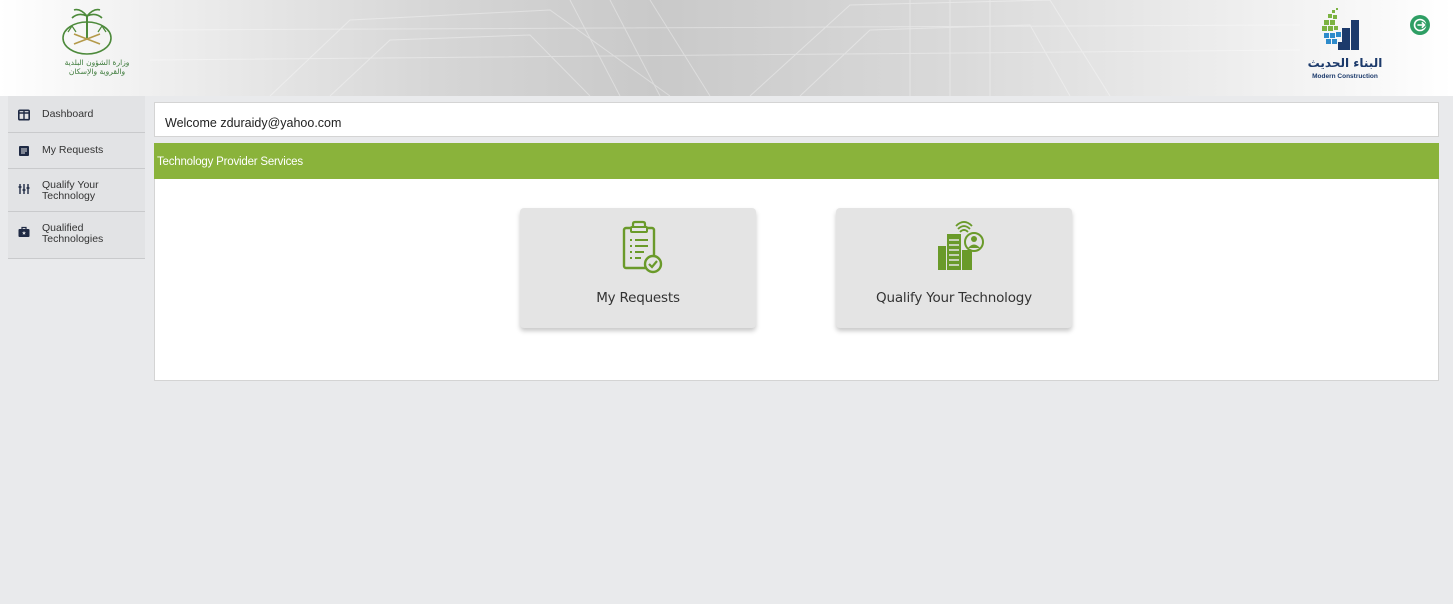 The width and height of the screenshot is (1453, 604). I want to click on card-label: My Requests, so click(638, 298).